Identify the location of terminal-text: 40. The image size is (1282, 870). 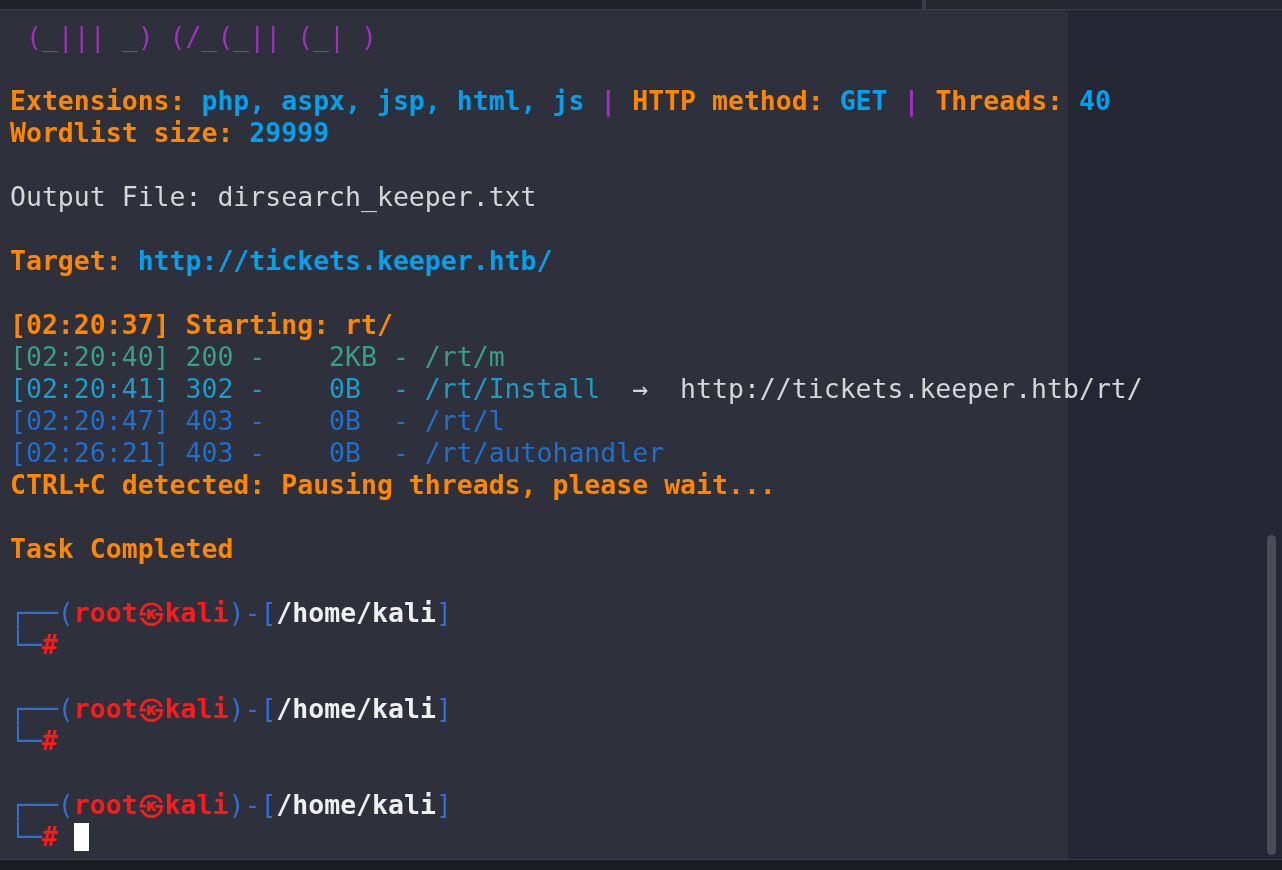
(1095, 101).